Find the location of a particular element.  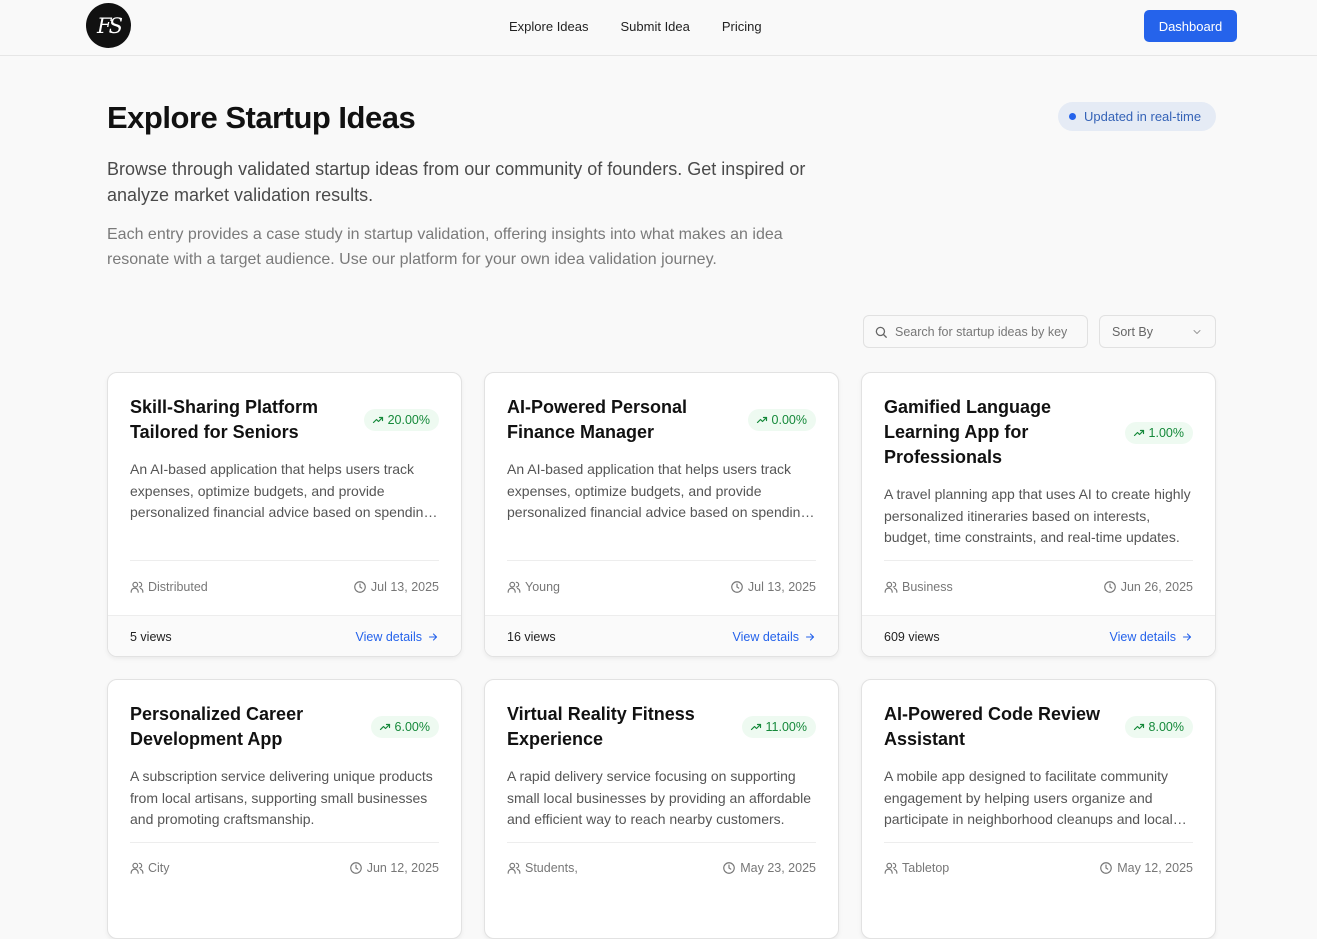

chevron-down-icon is located at coordinates (1197, 331).